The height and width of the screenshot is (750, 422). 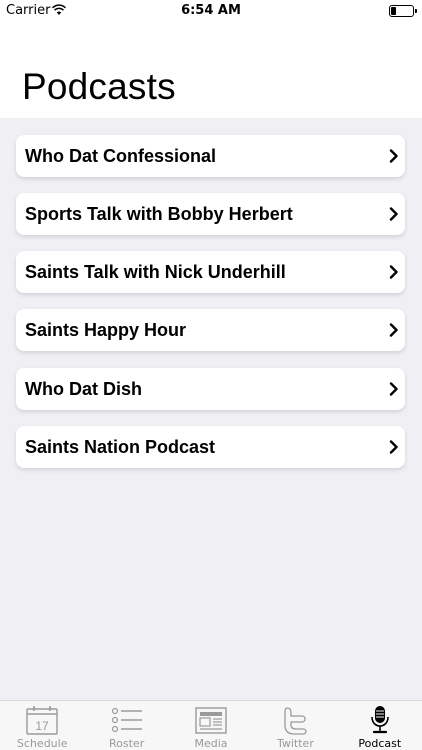 What do you see at coordinates (83, 388) in the screenshot?
I see `podcast-label: Who Dat Dish` at bounding box center [83, 388].